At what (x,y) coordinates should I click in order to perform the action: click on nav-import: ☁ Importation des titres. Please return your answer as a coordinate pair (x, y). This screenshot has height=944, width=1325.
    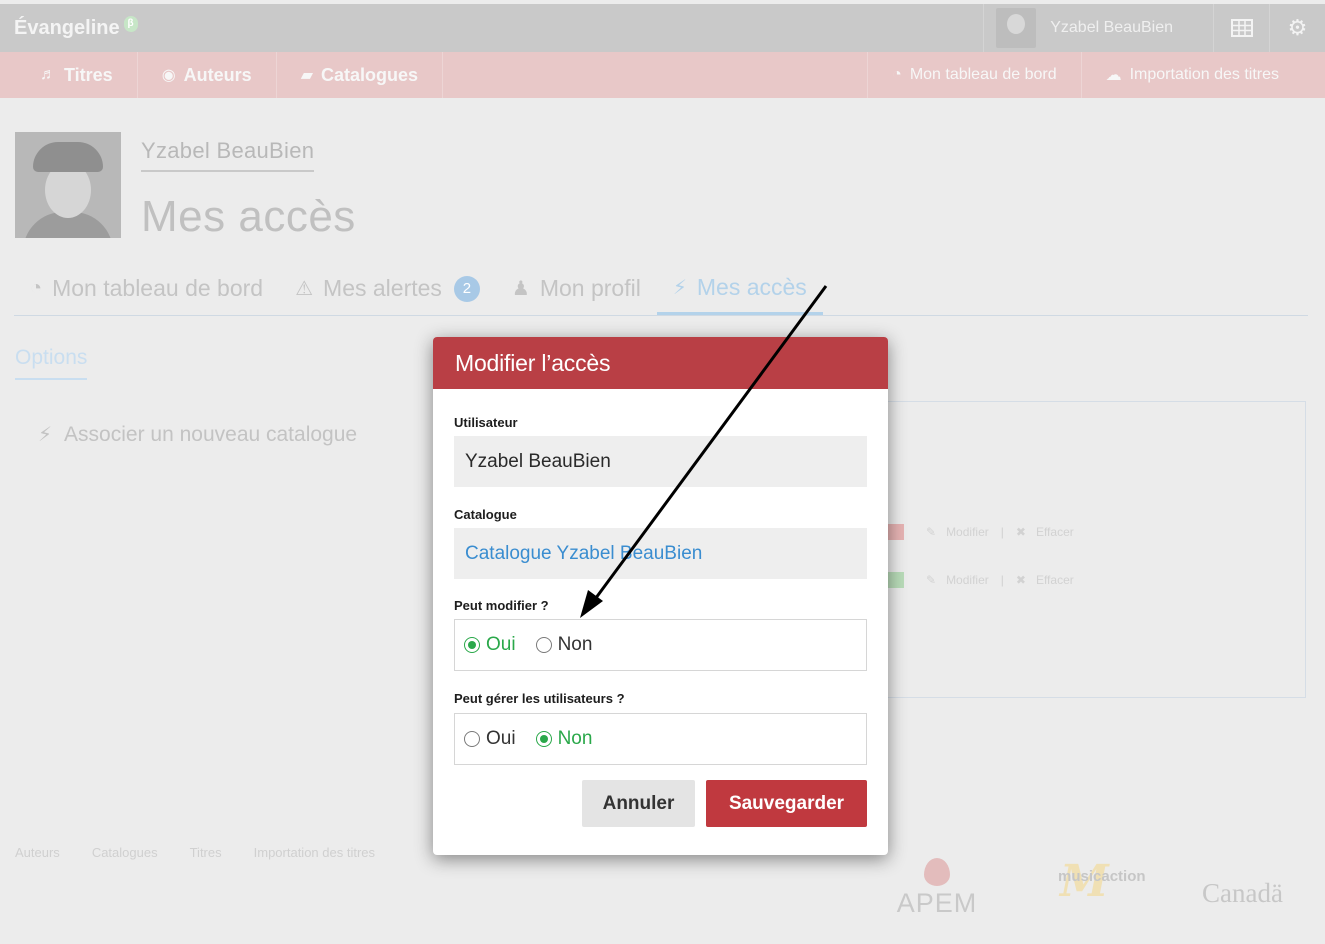
    Looking at the image, I should click on (1202, 75).